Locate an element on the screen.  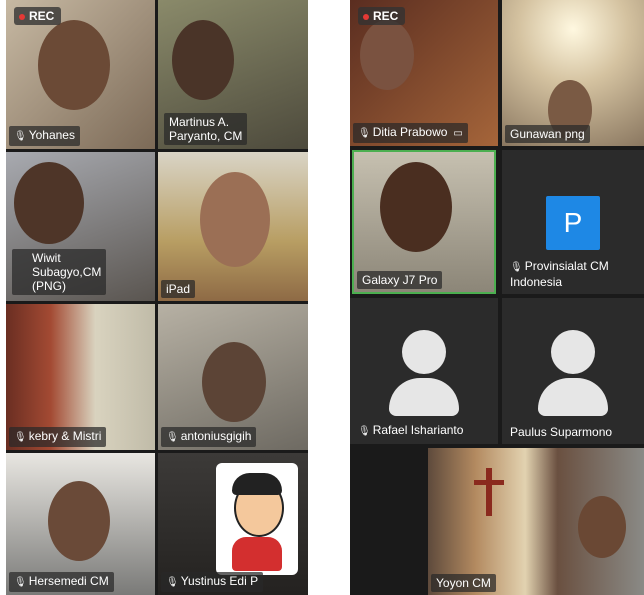
video-tile: 🎙 Hersemedi CM is located at coordinates (80, 524).